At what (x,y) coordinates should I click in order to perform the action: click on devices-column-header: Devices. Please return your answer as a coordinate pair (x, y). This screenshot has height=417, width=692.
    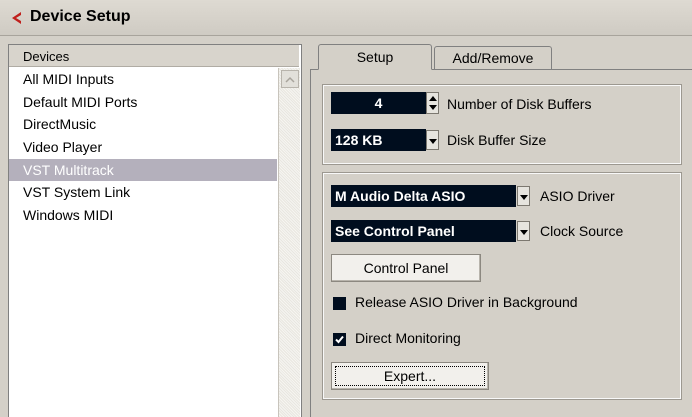
    Looking at the image, I should click on (154, 56).